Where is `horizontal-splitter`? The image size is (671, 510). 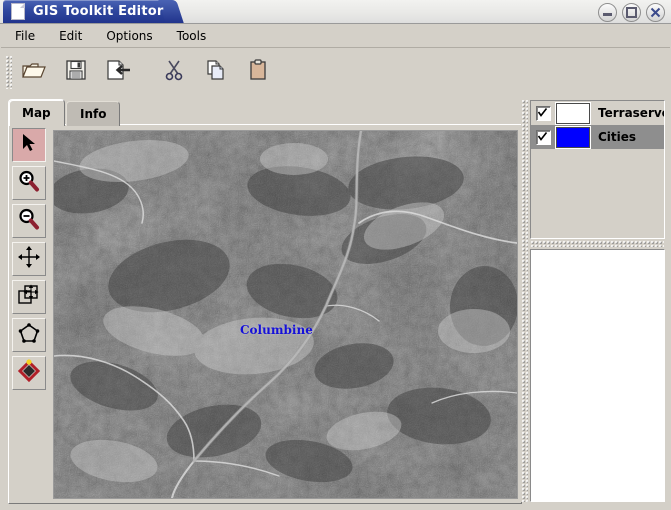 horizontal-splitter is located at coordinates (597, 243).